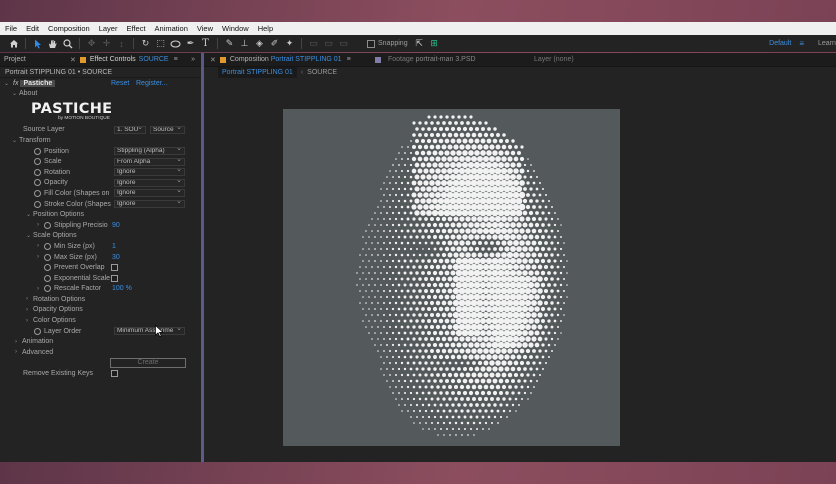 The width and height of the screenshot is (836, 484). Describe the element at coordinates (167, 129) in the screenshot. I see `source-layer-type-dropdown: Source` at that location.